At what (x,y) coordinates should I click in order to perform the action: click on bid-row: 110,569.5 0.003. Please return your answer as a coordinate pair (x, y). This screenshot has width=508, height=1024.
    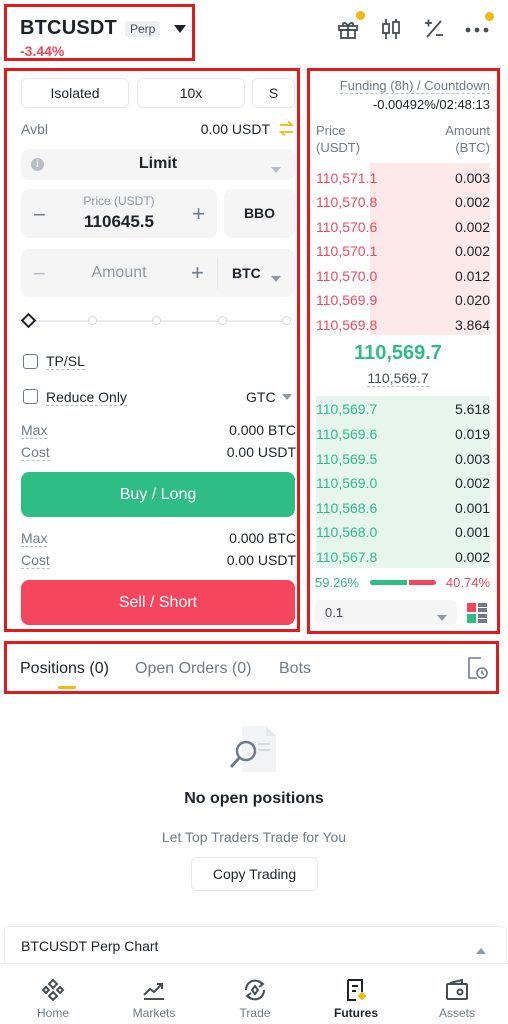
    Looking at the image, I should click on (403, 459).